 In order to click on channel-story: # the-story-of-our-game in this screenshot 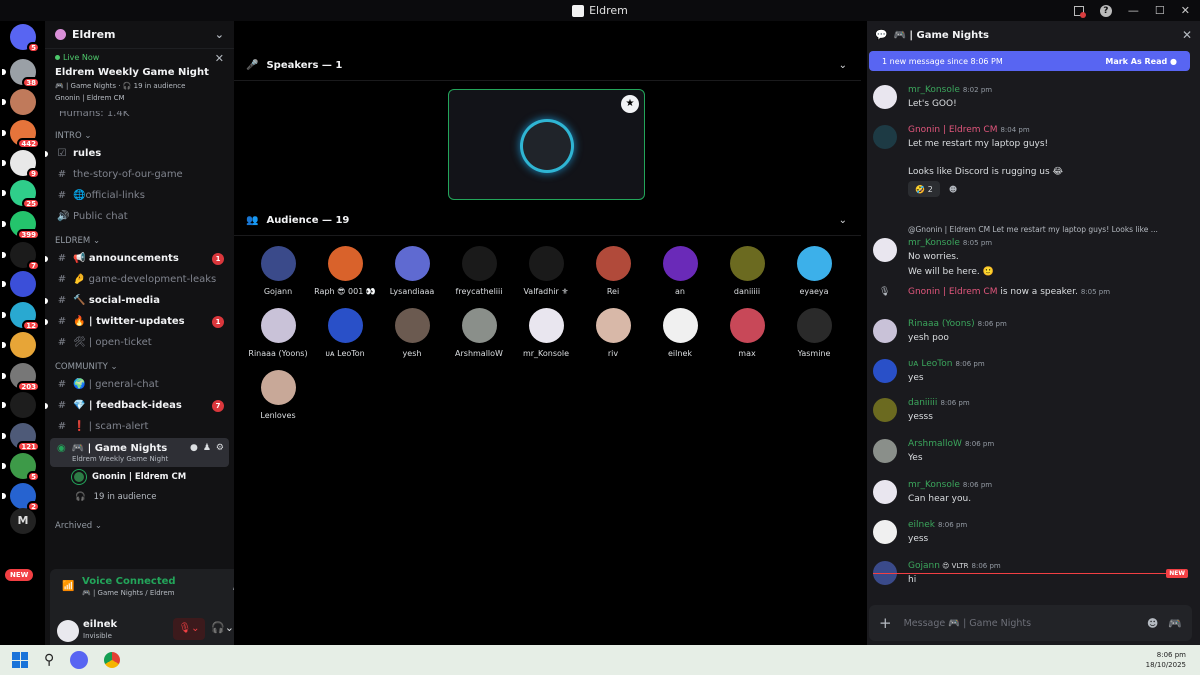, I will do `click(139, 174)`.